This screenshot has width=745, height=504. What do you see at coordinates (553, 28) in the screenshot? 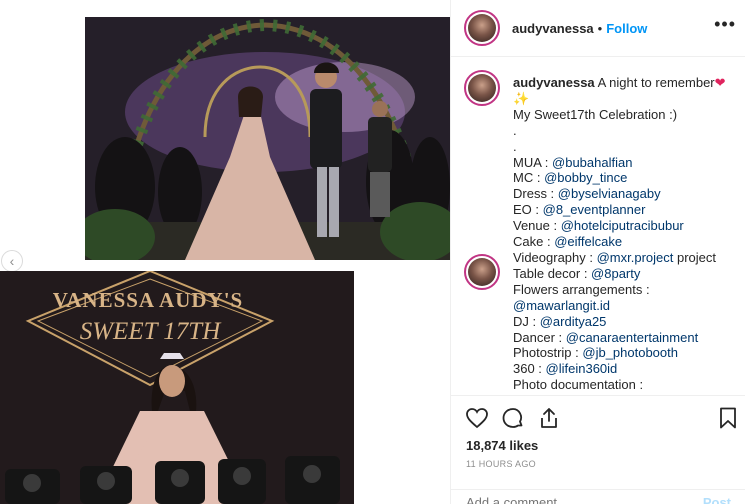
I see `header-username: audyvanessa` at bounding box center [553, 28].